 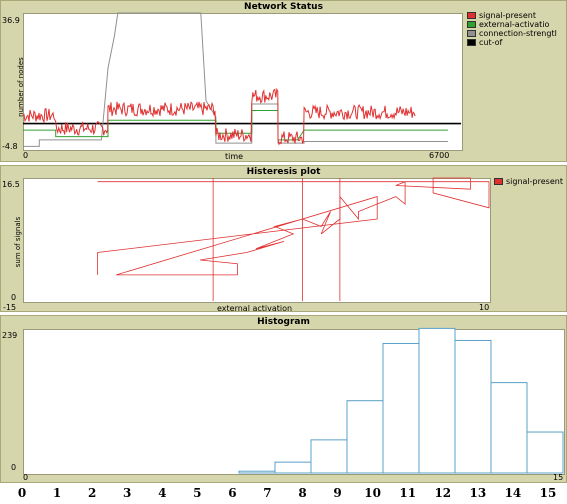 What do you see at coordinates (162, 493) in the screenshot?
I see `bottom-axis-tick: 4` at bounding box center [162, 493].